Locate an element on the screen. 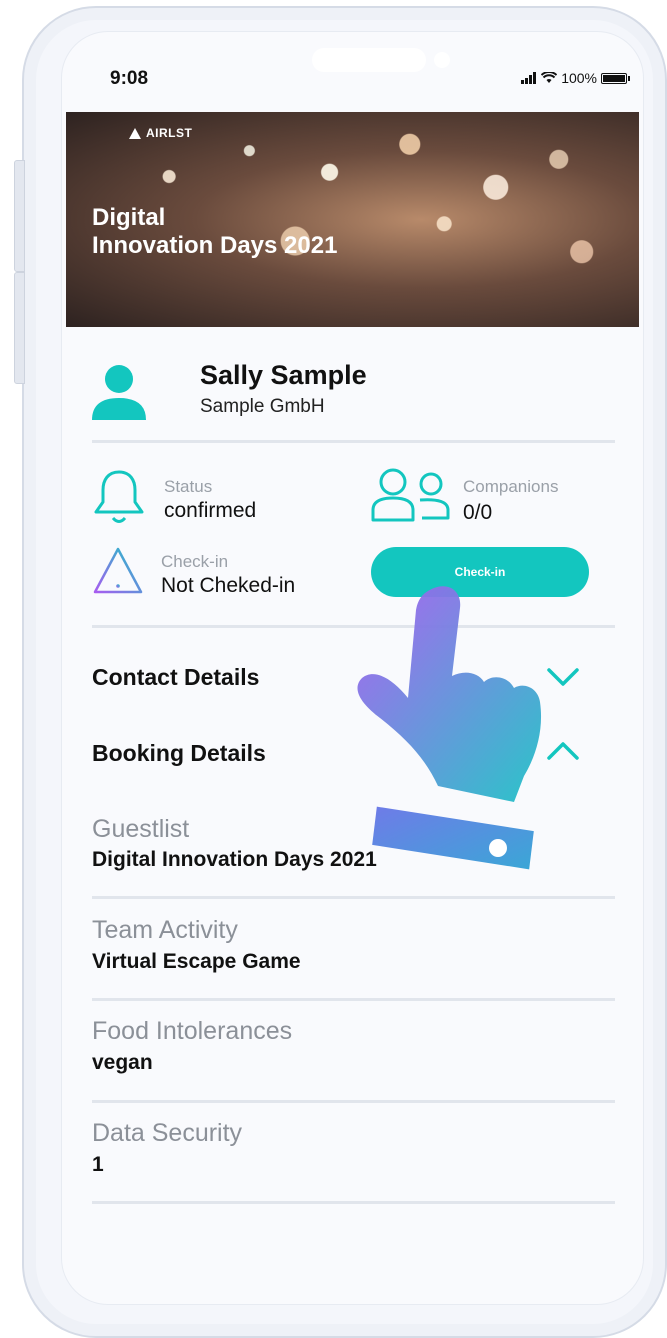 The width and height of the screenshot is (667, 1338). companions-value: 0/0 is located at coordinates (478, 512).